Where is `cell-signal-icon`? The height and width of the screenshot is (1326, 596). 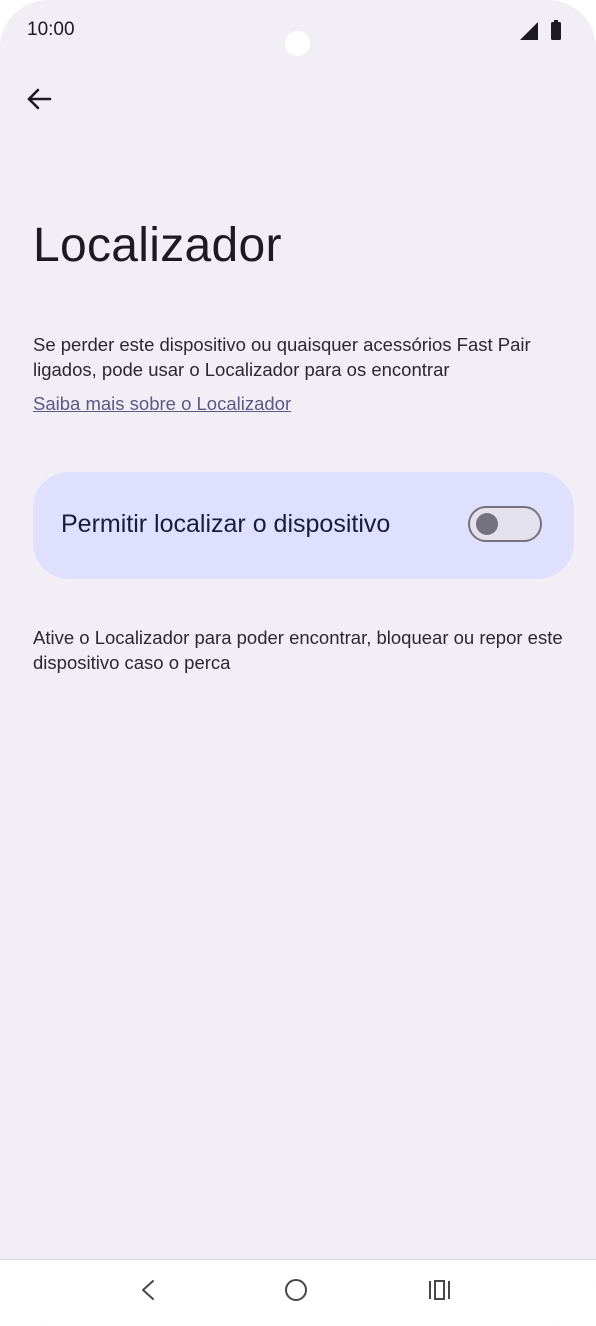 cell-signal-icon is located at coordinates (529, 31).